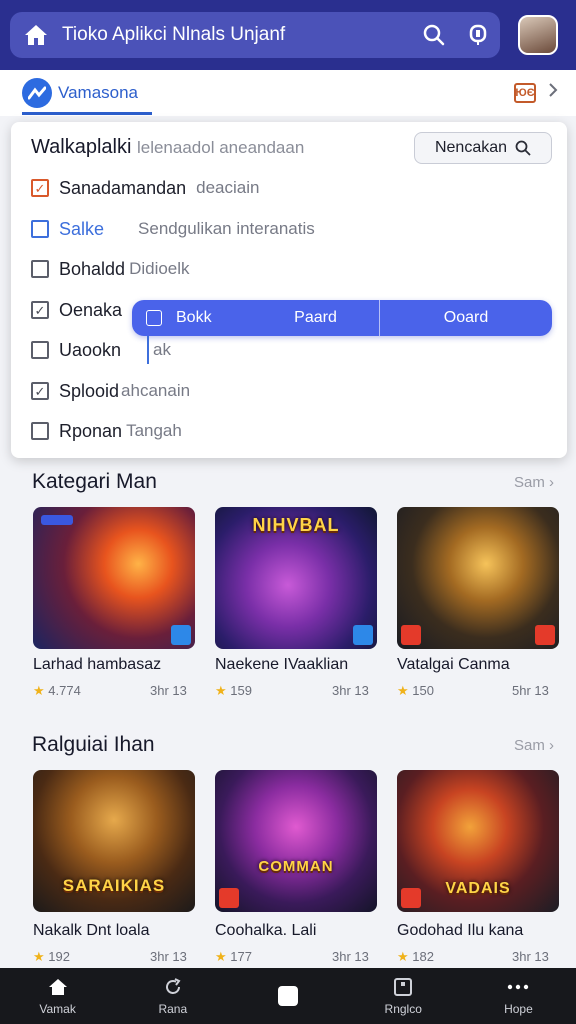 Image resolution: width=576 pixels, height=1024 pixels. Describe the element at coordinates (483, 148) in the screenshot. I see `panel-search-button: Nencakan` at that location.